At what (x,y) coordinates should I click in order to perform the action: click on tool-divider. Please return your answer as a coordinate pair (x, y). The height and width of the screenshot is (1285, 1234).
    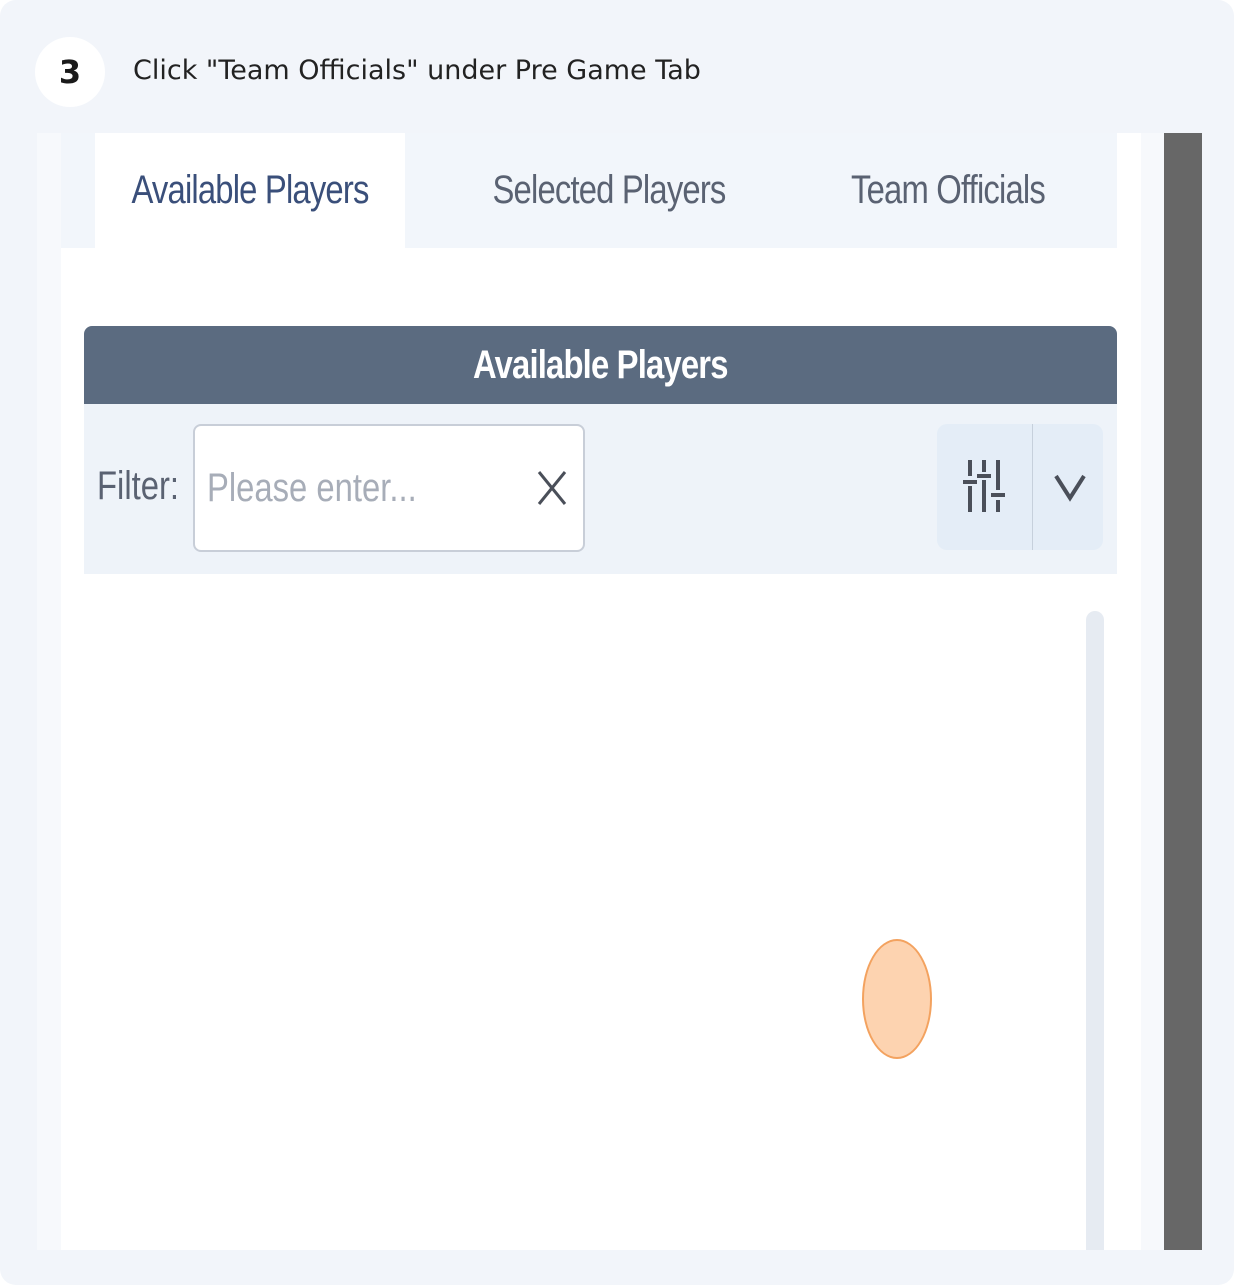
    Looking at the image, I should click on (1032, 487).